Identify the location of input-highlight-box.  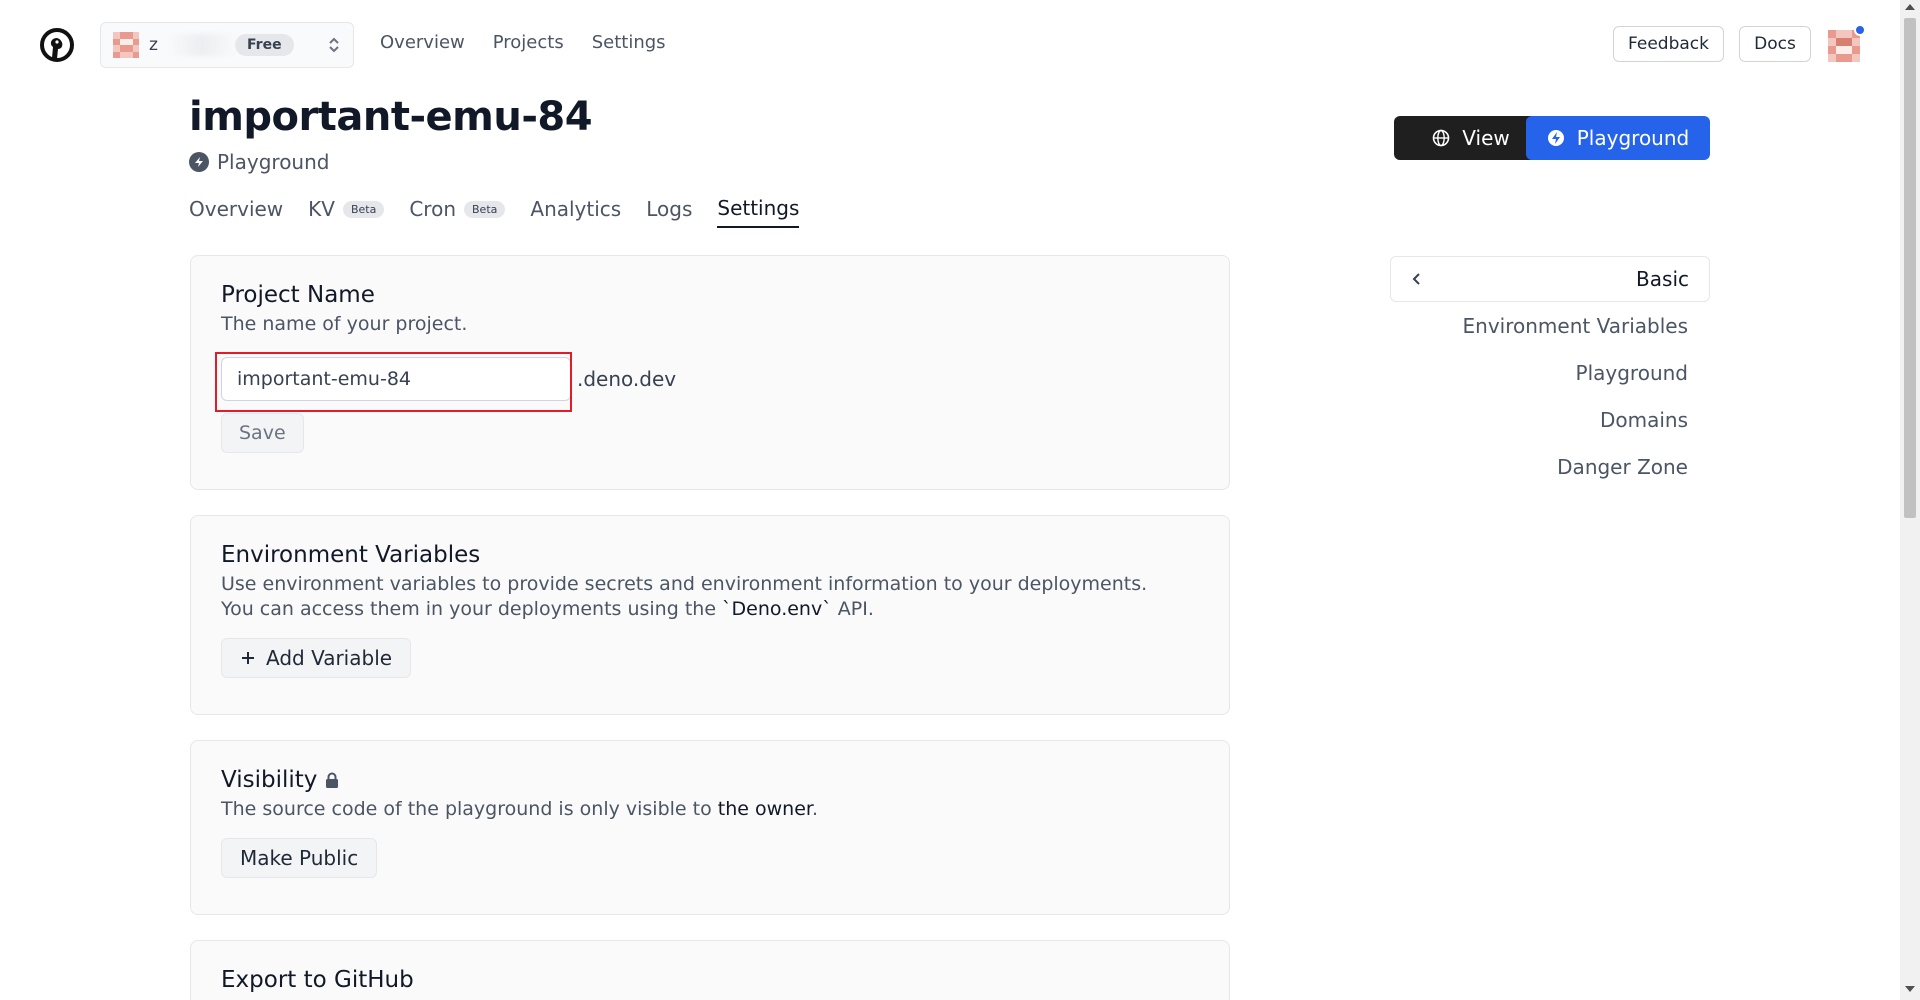
(393, 382).